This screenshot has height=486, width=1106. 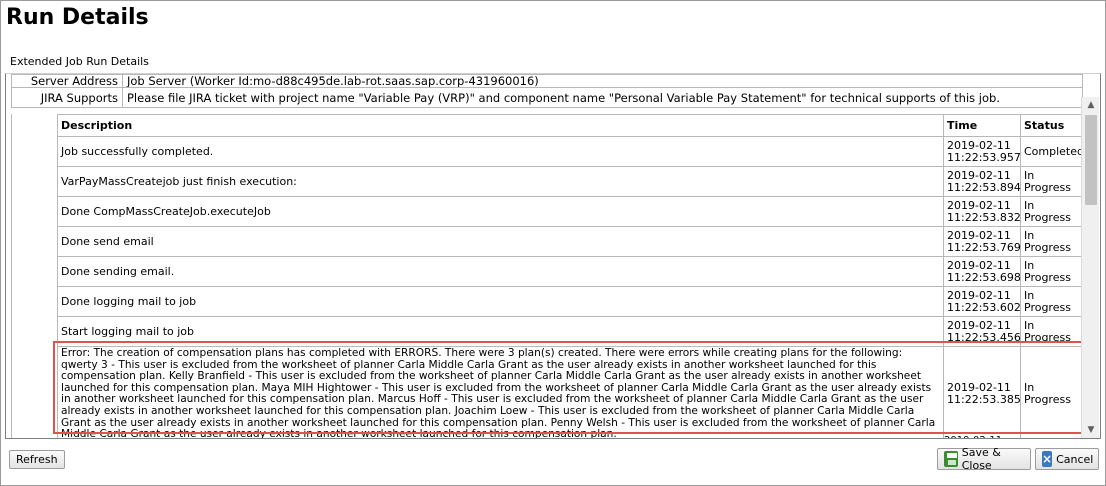 I want to click on save-and-close-button: Save & Close, so click(x=984, y=459).